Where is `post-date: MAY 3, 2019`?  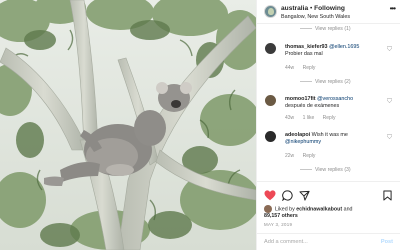 post-date: MAY 3, 2019 is located at coordinates (278, 224).